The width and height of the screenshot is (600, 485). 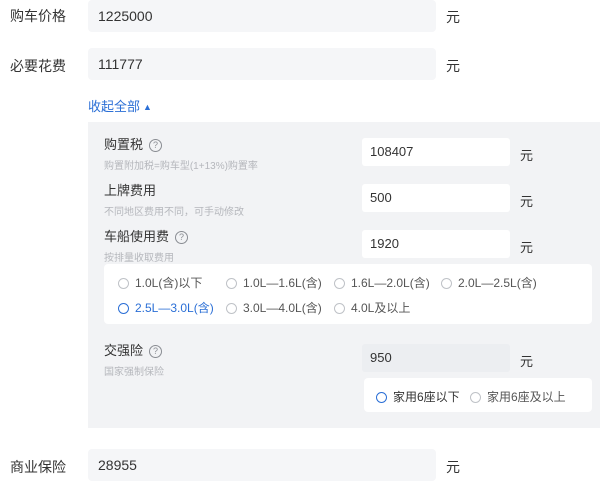 I want to click on commercial-insurance-label: 商业保险, so click(x=38, y=467).